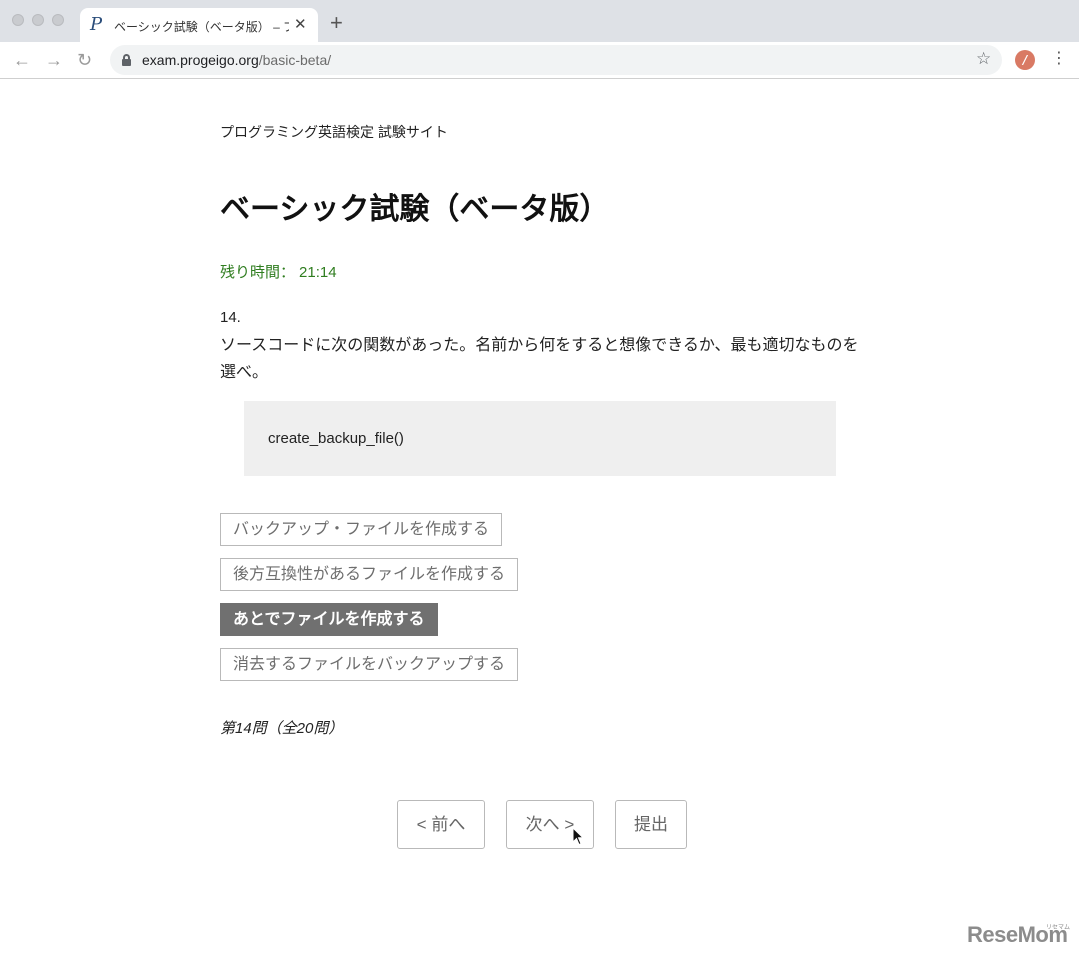 Image resolution: width=1079 pixels, height=960 pixels. What do you see at coordinates (22, 60) in the screenshot?
I see `back-arrow-icon: ←` at bounding box center [22, 60].